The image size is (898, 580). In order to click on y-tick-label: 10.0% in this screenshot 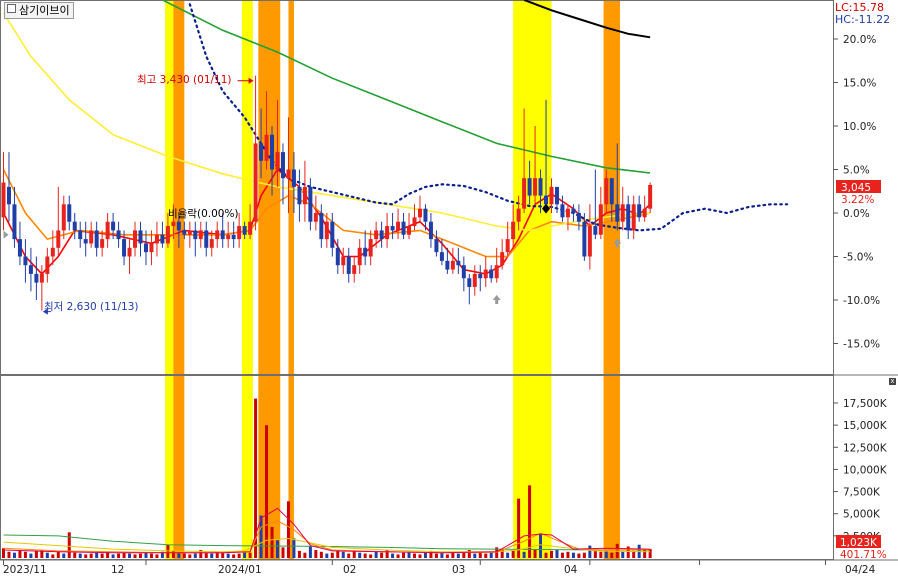, I will do `click(859, 127)`.